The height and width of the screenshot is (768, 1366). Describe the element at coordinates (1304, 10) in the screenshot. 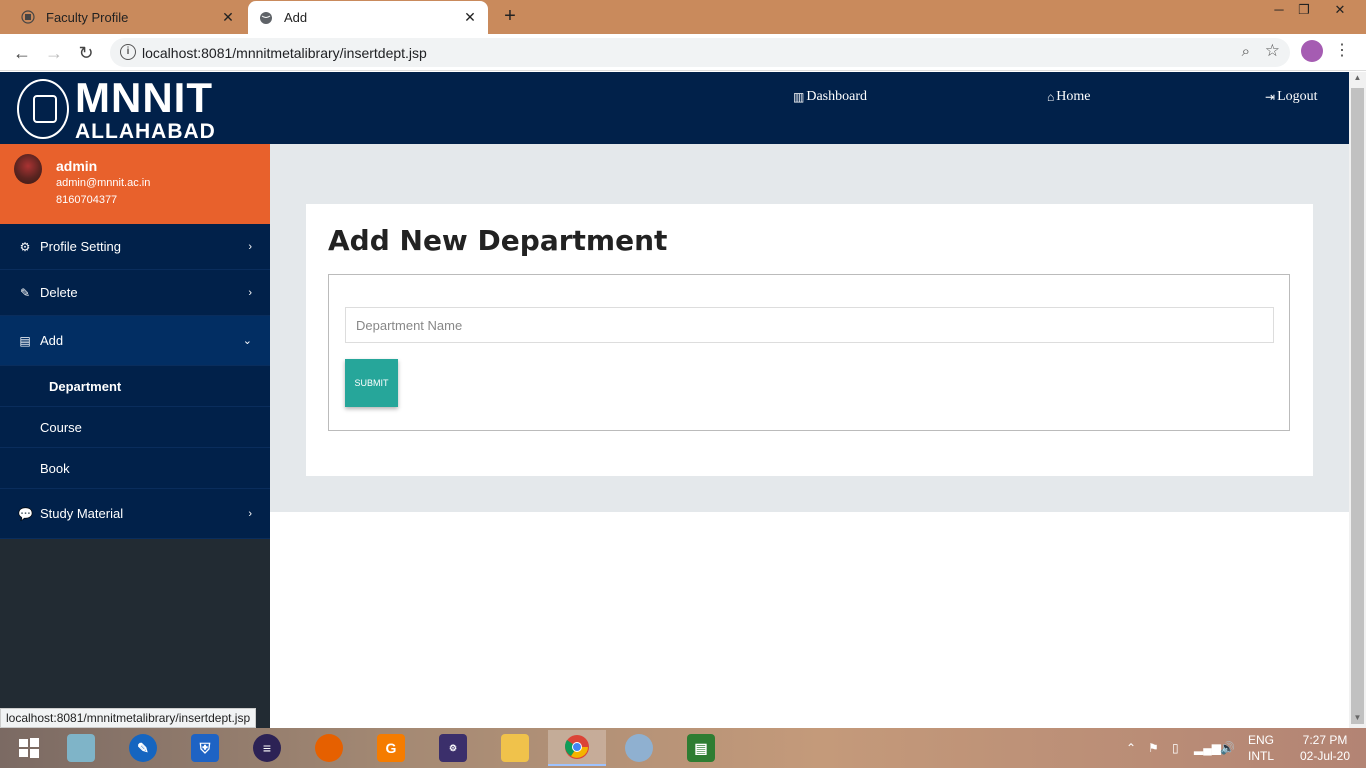

I see `restore-icon: ❐` at that location.